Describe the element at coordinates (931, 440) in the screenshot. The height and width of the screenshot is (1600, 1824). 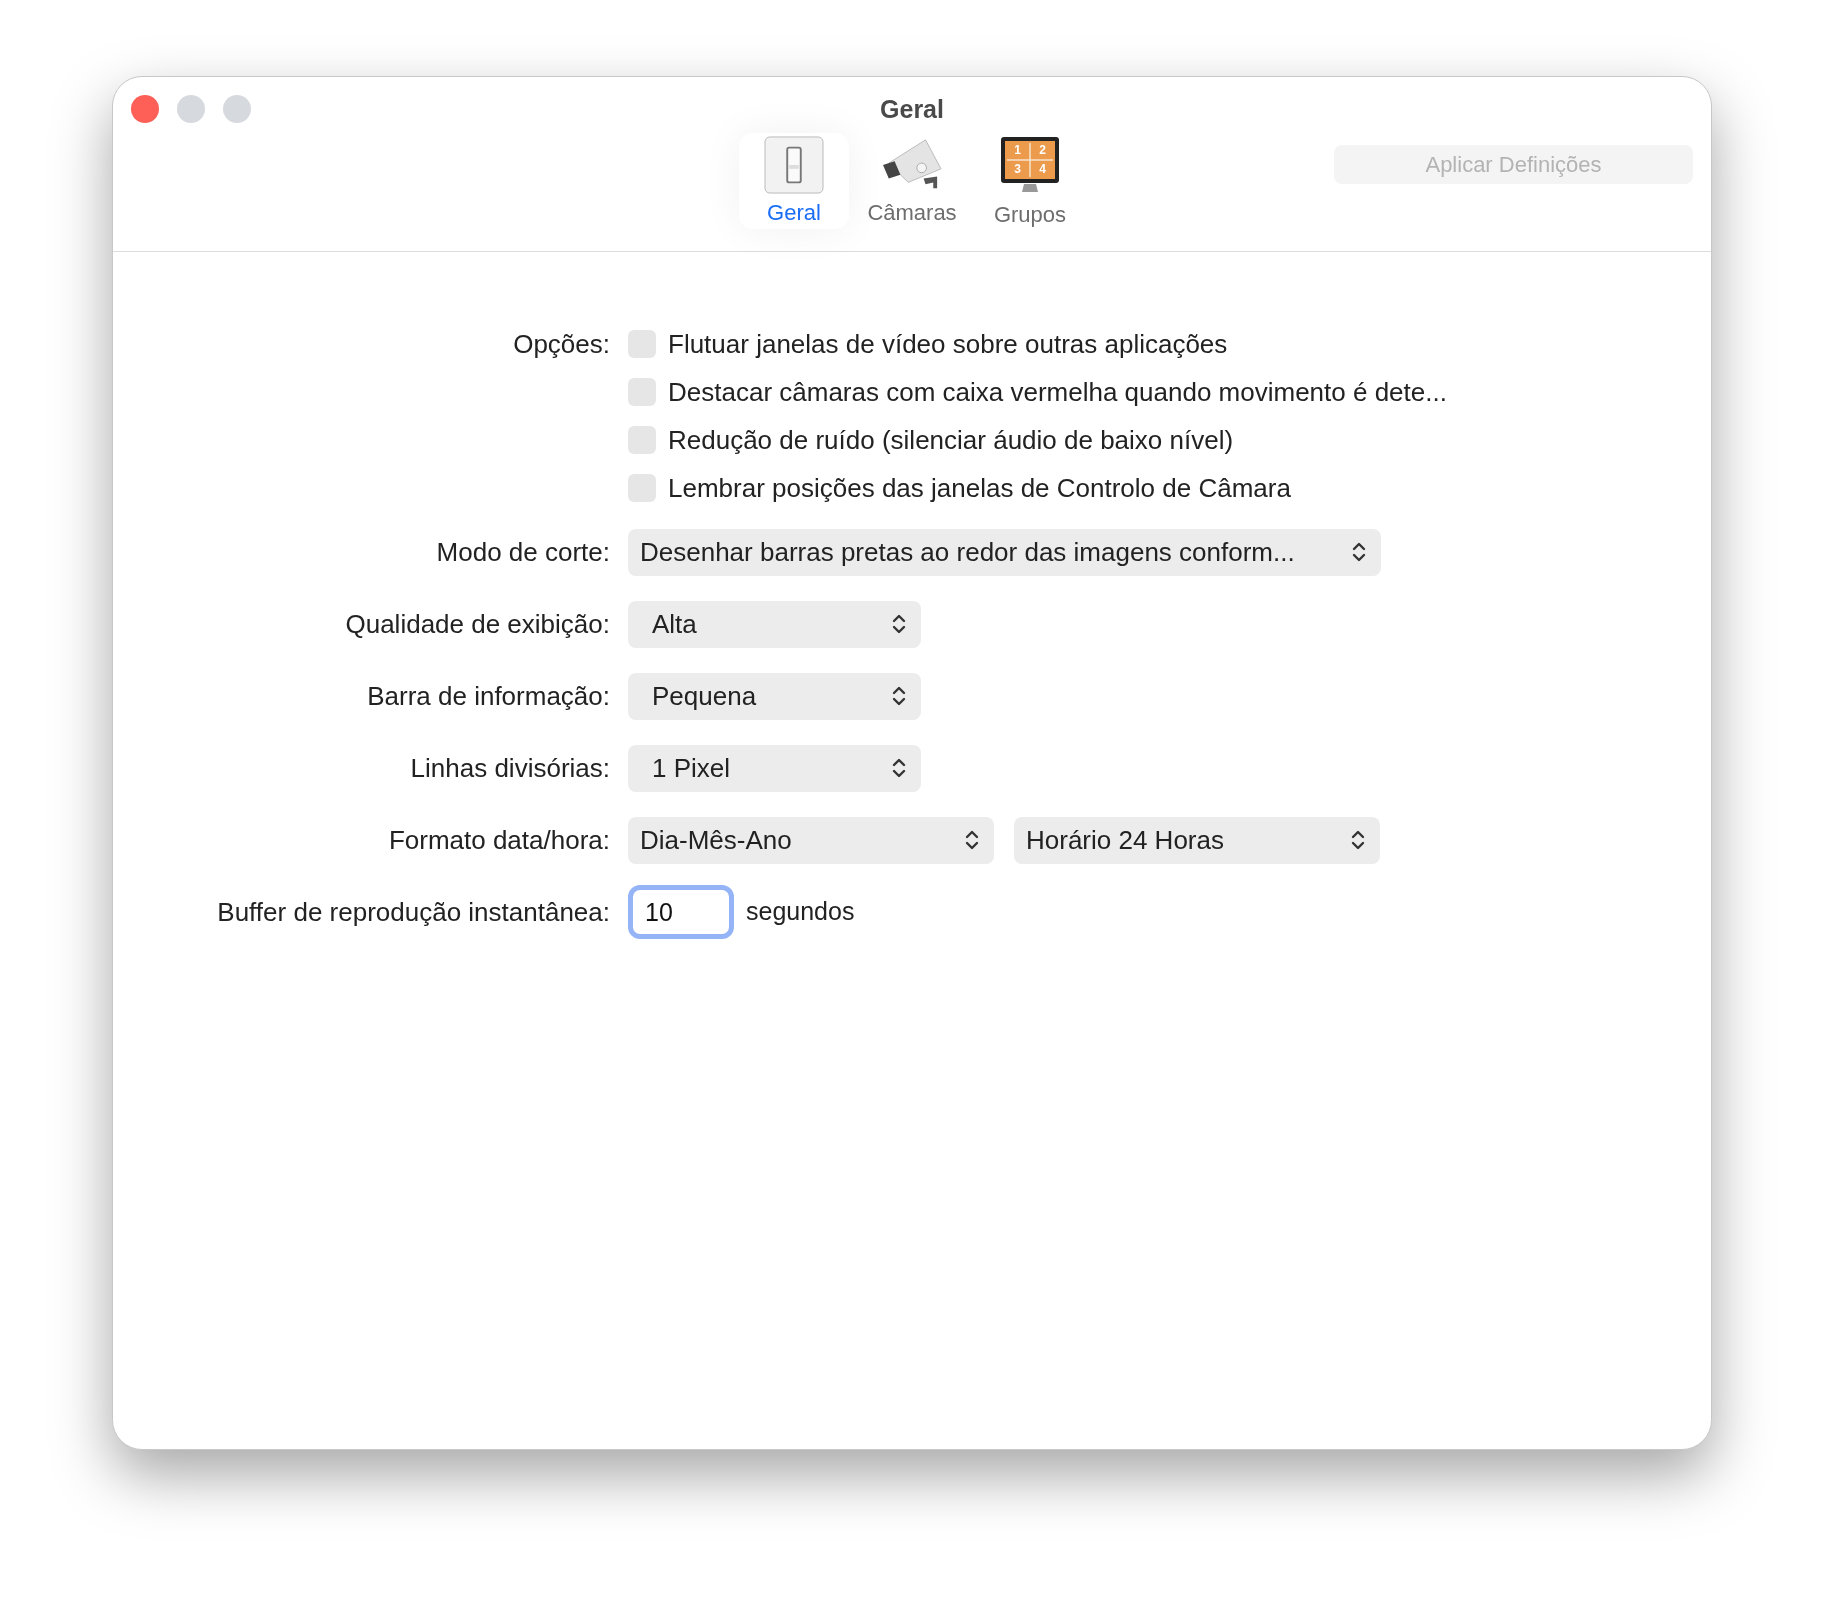
I see `checkbox: Redução de ruído (silenciar áudio de baixo nível)` at that location.